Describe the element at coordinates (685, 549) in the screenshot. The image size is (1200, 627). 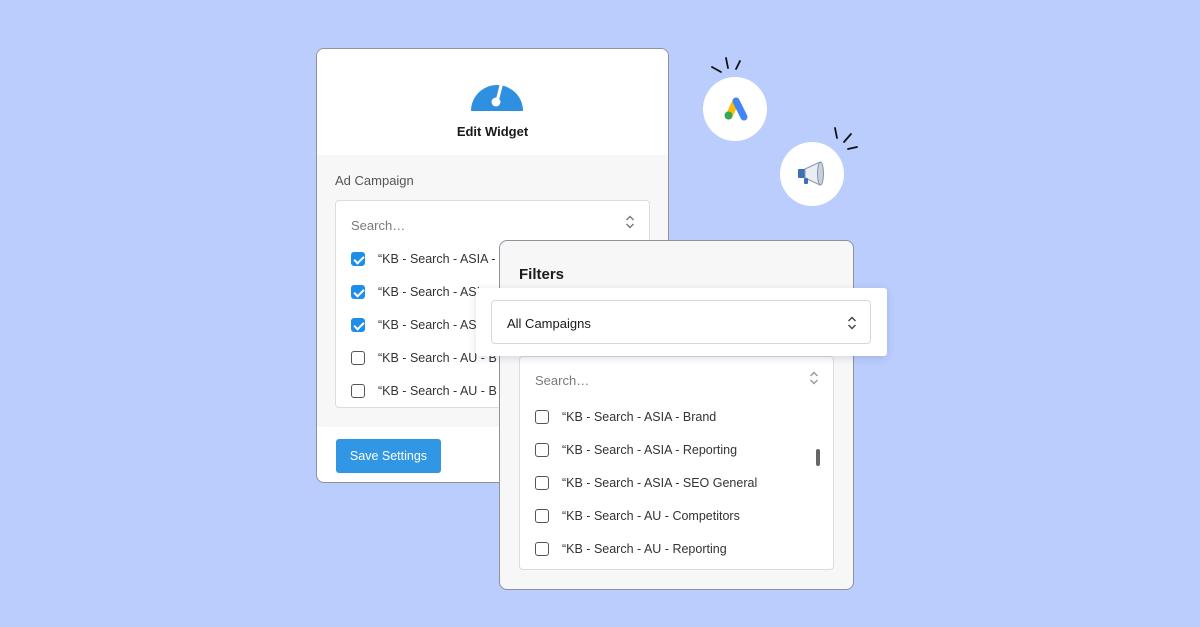
I see `list-item: “KB - Search - AU - Reporting` at that location.